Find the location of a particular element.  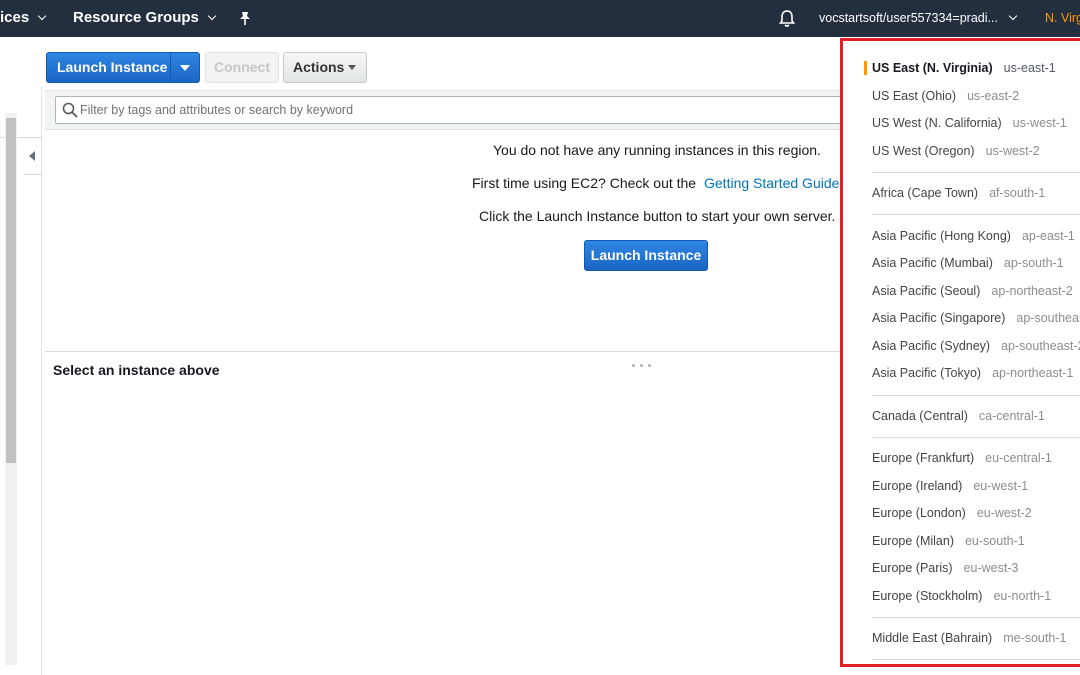

region-name: Asia Pacific (Hong Kong) is located at coordinates (941, 236).